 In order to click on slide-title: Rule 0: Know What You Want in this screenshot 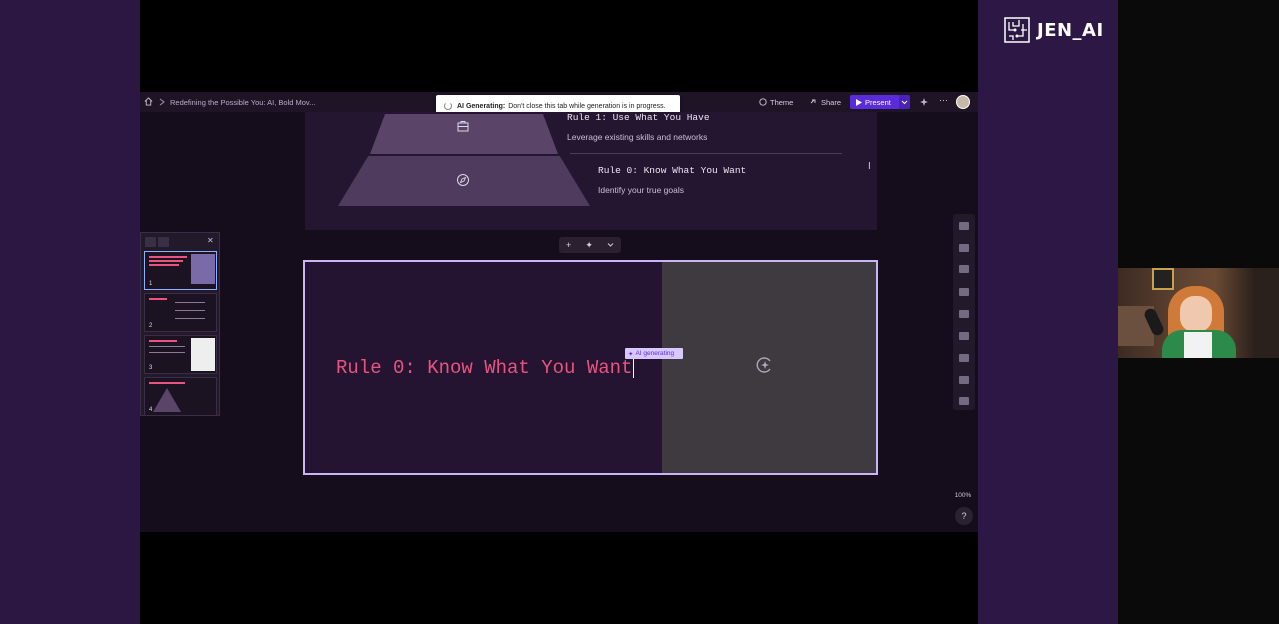, I will do `click(485, 368)`.